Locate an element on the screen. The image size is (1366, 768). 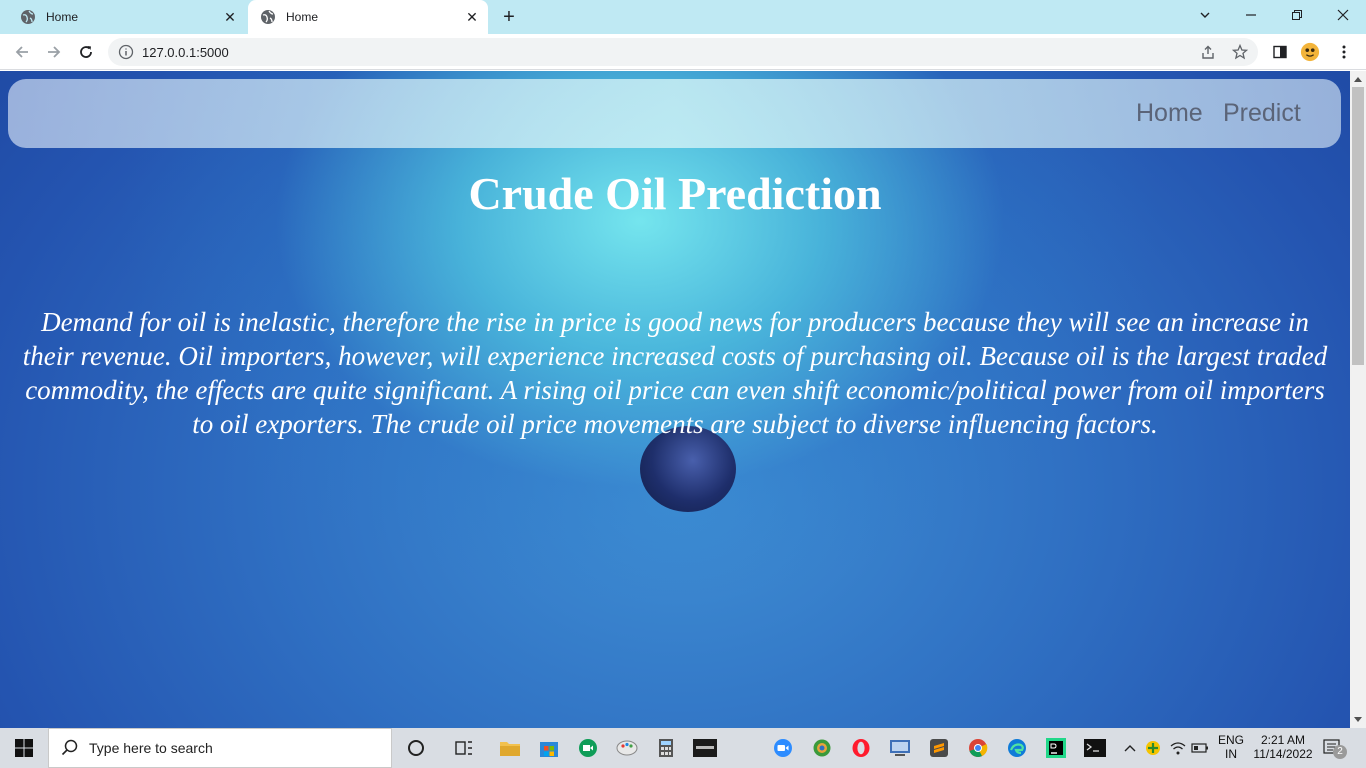
back-arrow-icon is located at coordinates (22, 52).